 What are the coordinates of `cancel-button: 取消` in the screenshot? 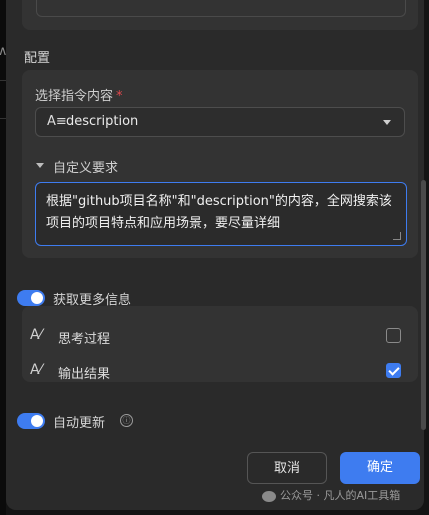 It's located at (287, 468).